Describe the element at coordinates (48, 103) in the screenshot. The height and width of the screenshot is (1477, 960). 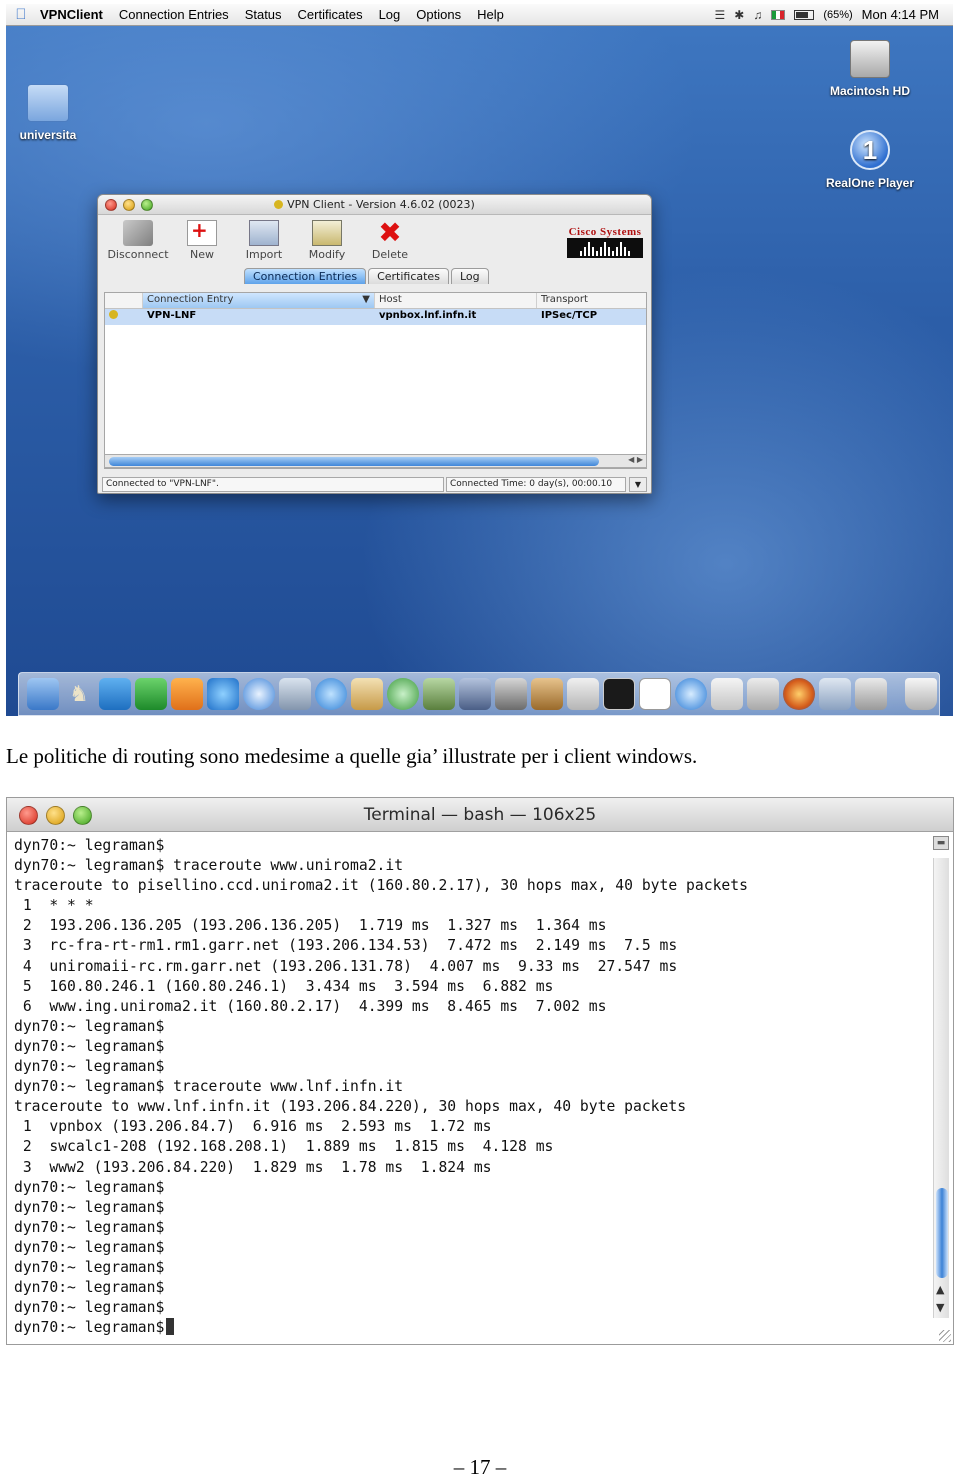
I see `folder-icon` at that location.